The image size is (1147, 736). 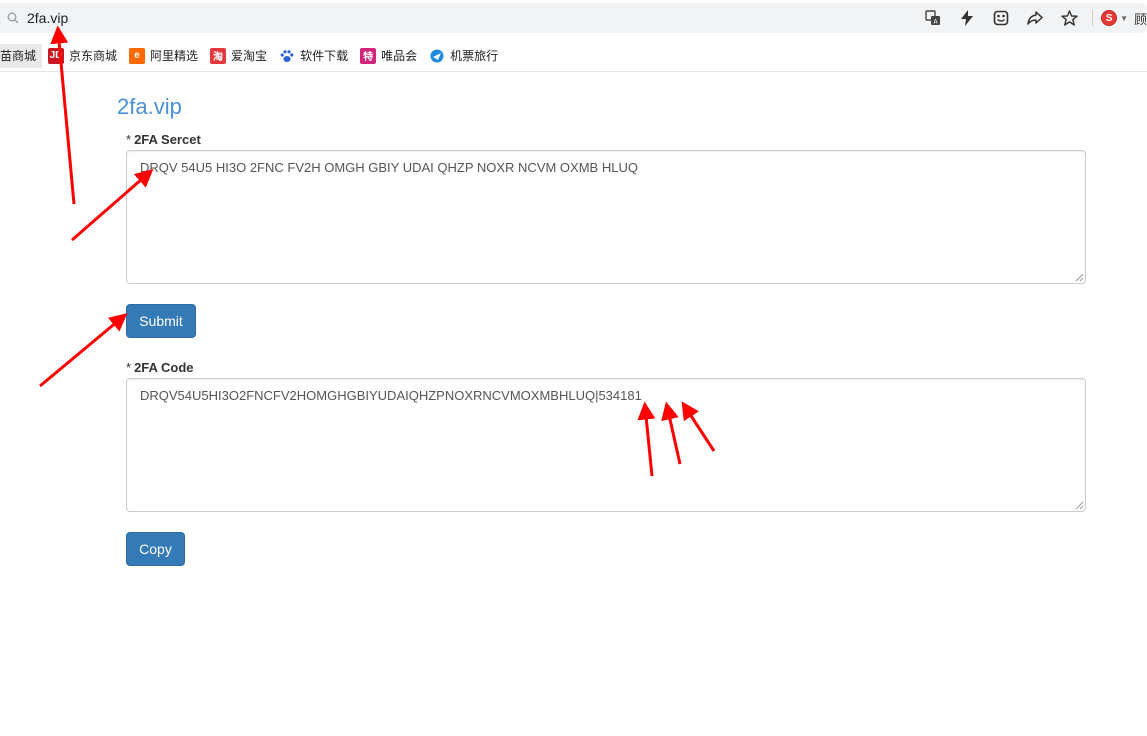 I want to click on bookmark-tmall: 苗商城, so click(x=21, y=55).